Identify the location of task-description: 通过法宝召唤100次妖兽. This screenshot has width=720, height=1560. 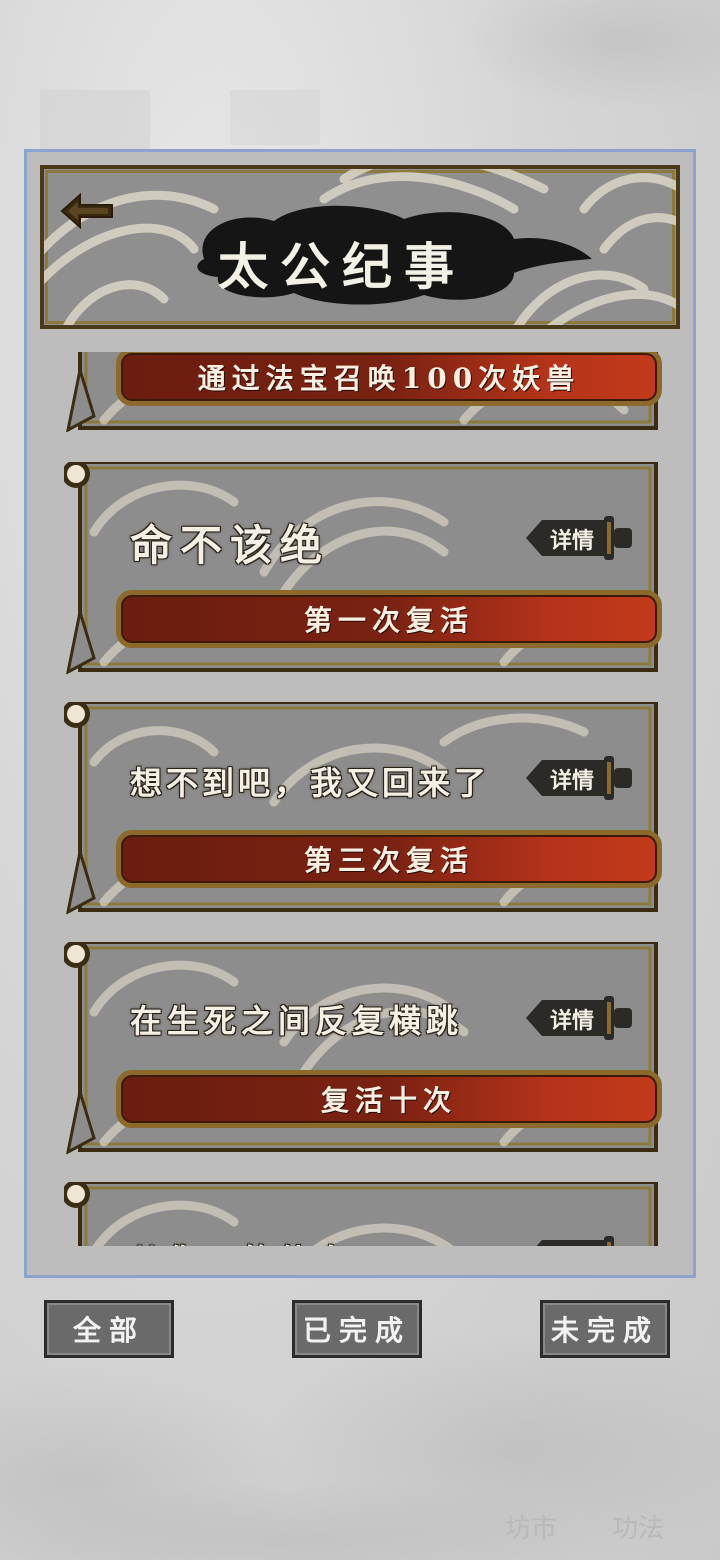
(389, 378).